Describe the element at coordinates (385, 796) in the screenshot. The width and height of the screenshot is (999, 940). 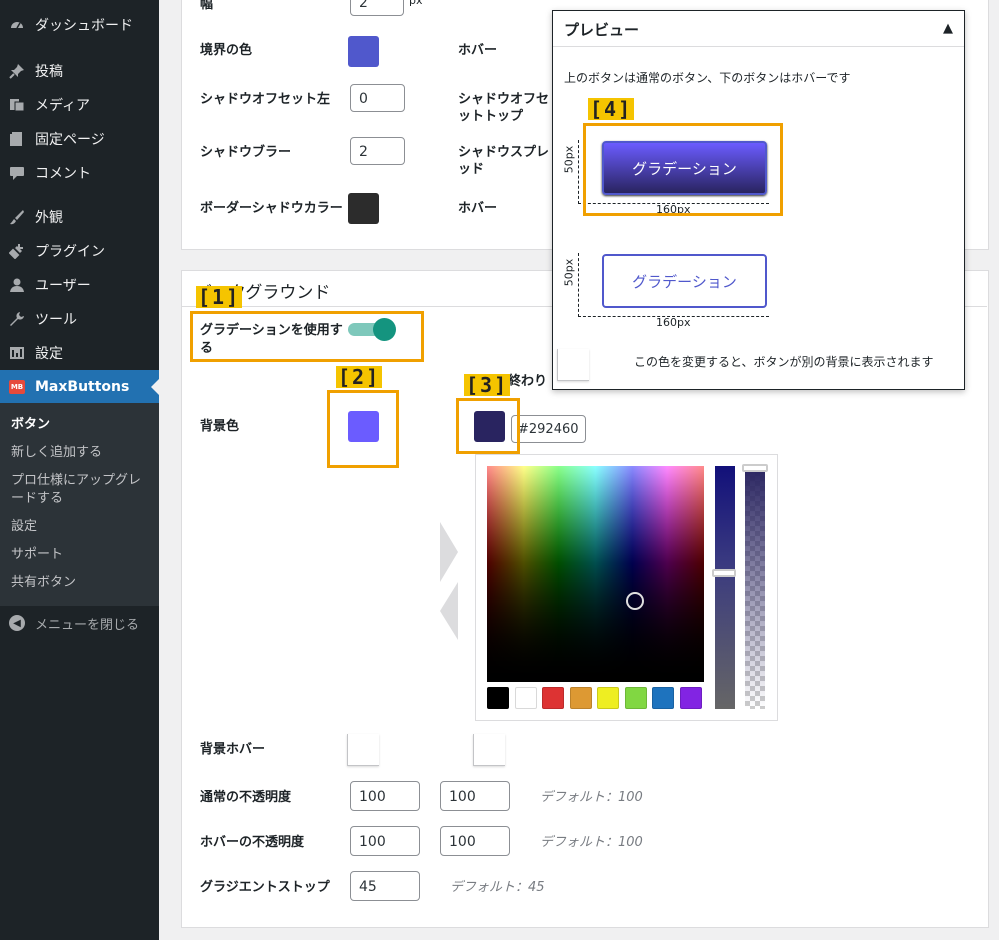
I see `normal-opacity-start-input: 100` at that location.